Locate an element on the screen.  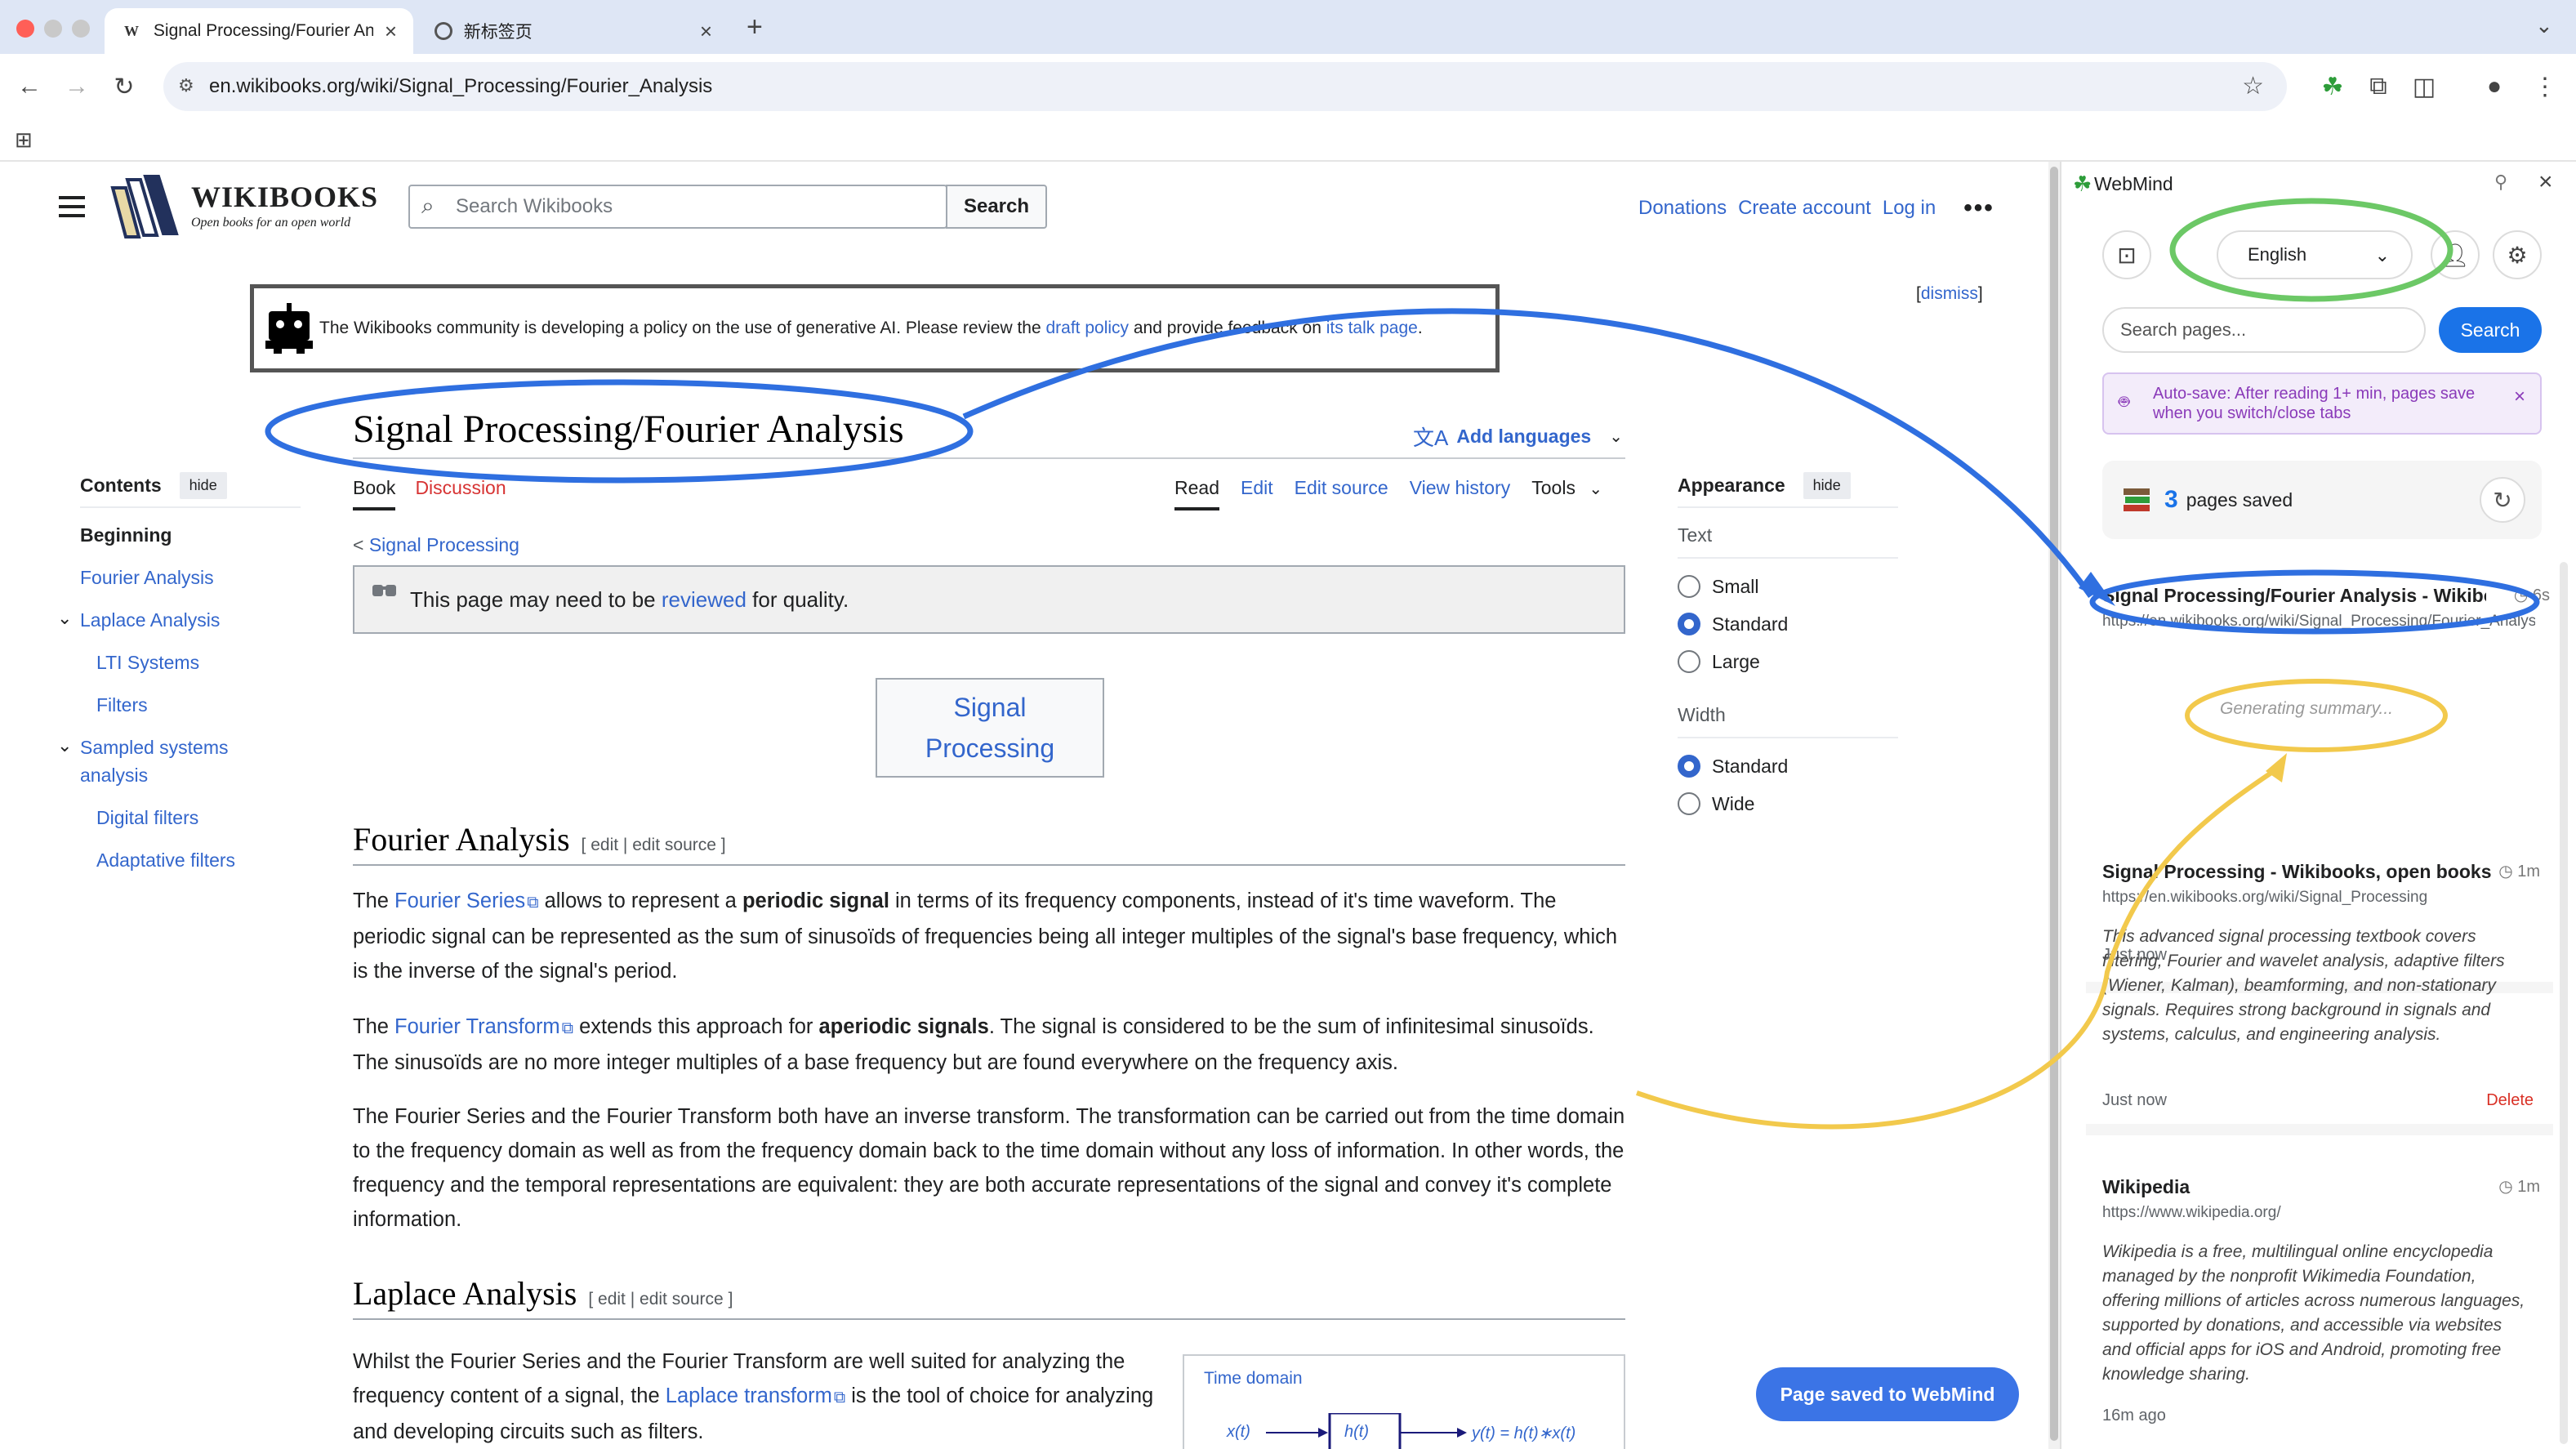
close-notice-icon: × is located at coordinates (2519, 397).